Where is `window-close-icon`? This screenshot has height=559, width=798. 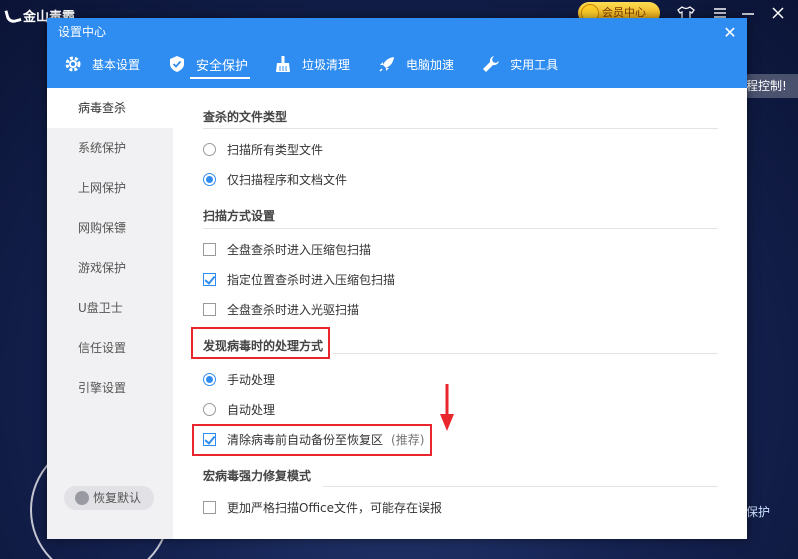
window-close-icon is located at coordinates (778, 15).